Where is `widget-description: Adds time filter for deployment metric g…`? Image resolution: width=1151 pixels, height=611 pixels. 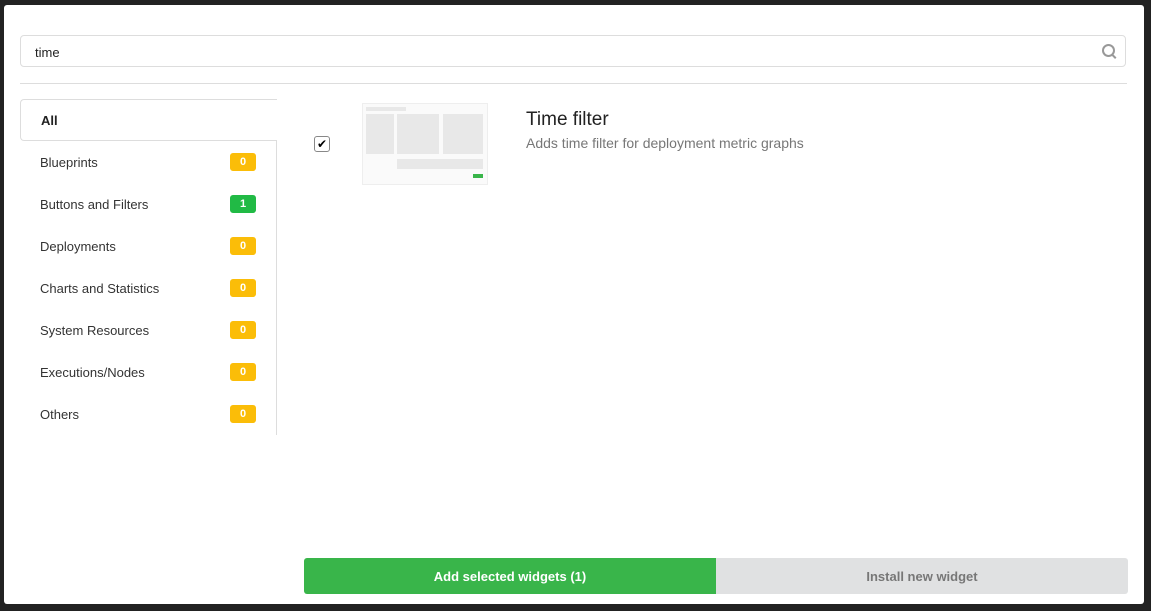 widget-description: Adds time filter for deployment metric g… is located at coordinates (665, 143).